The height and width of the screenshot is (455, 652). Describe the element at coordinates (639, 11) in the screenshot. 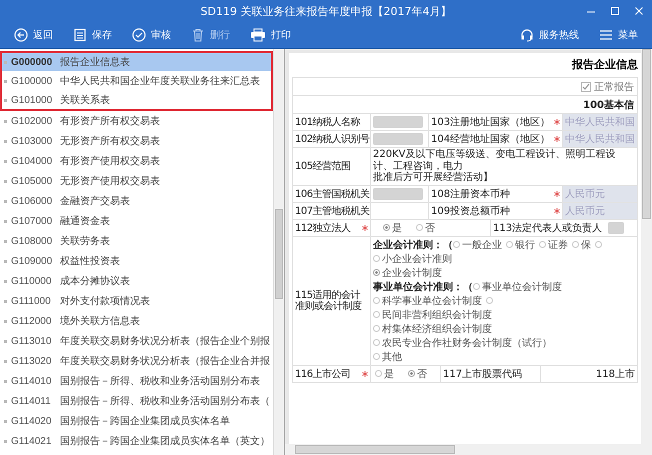

I see `close-icon` at that location.